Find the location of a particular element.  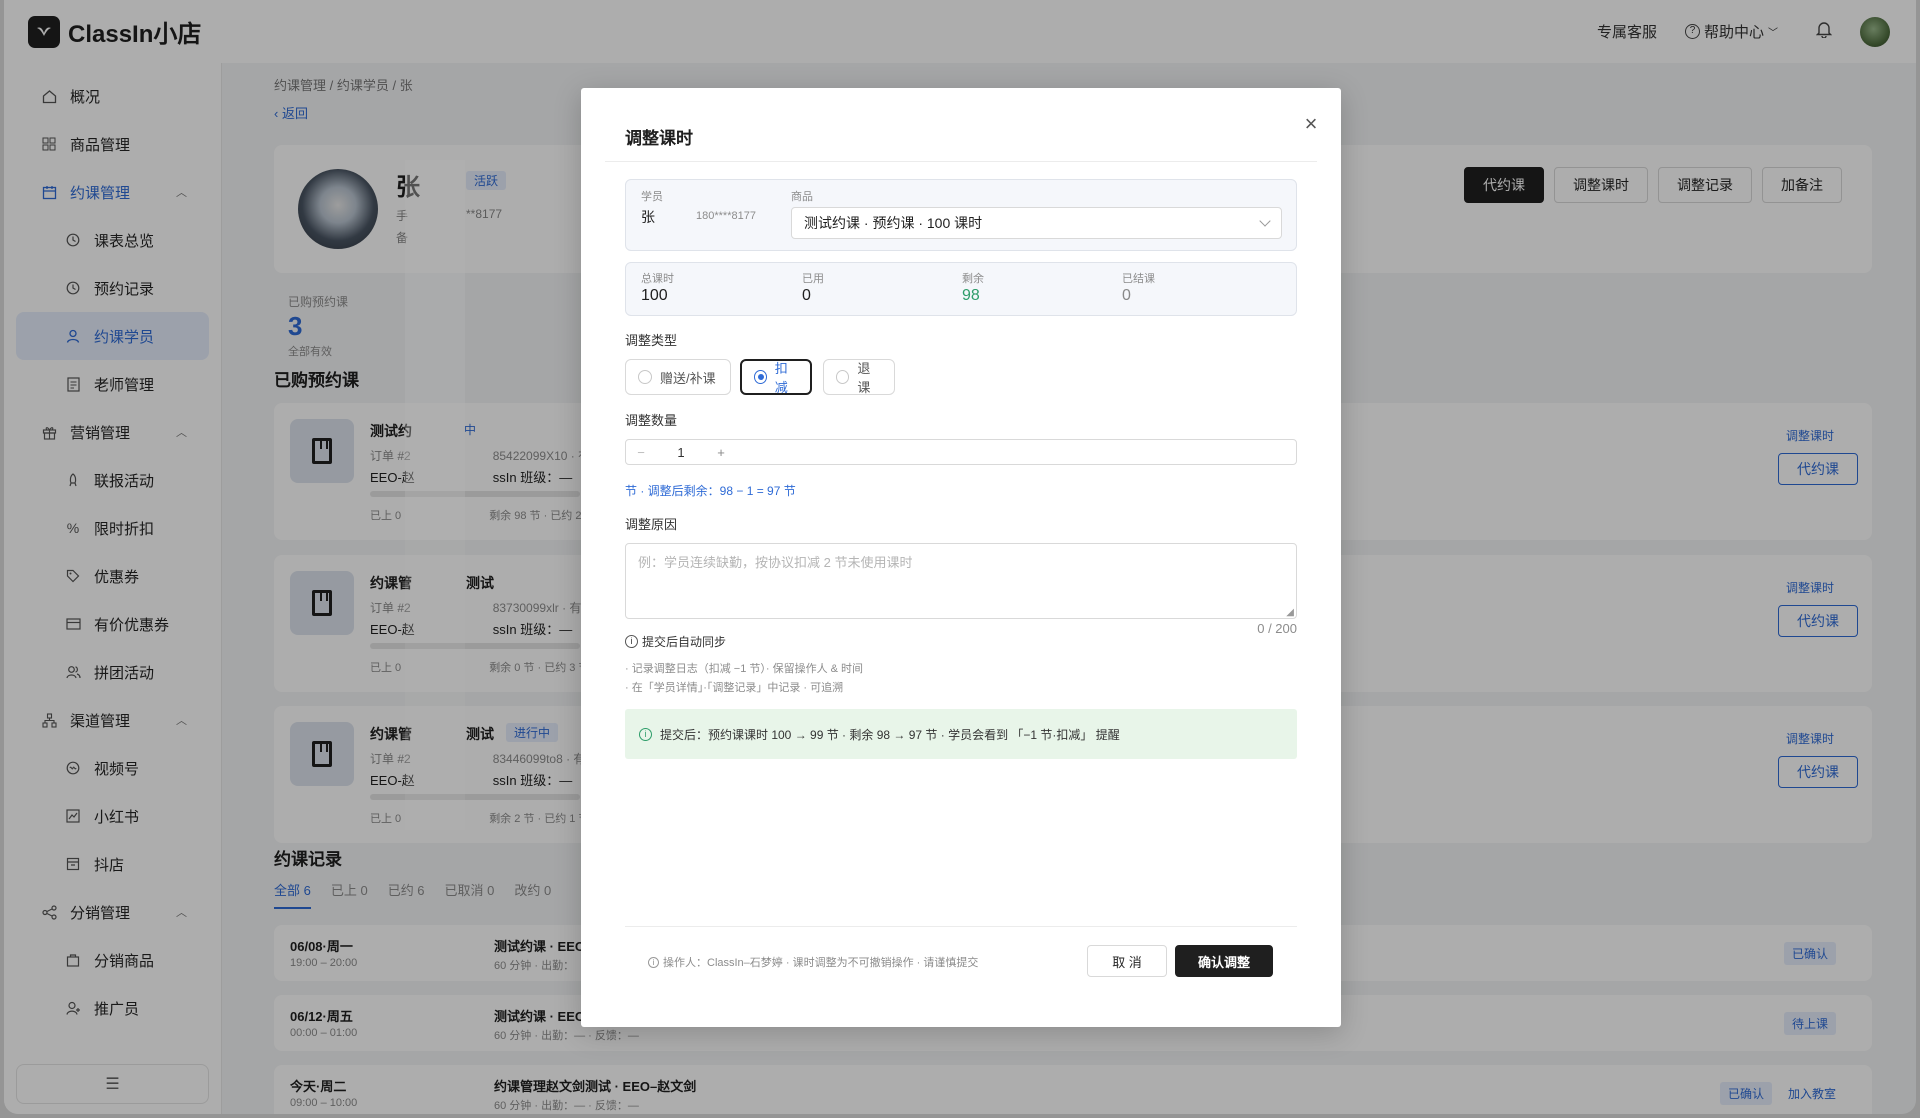

cancel-button: 取 消 is located at coordinates (1127, 961).